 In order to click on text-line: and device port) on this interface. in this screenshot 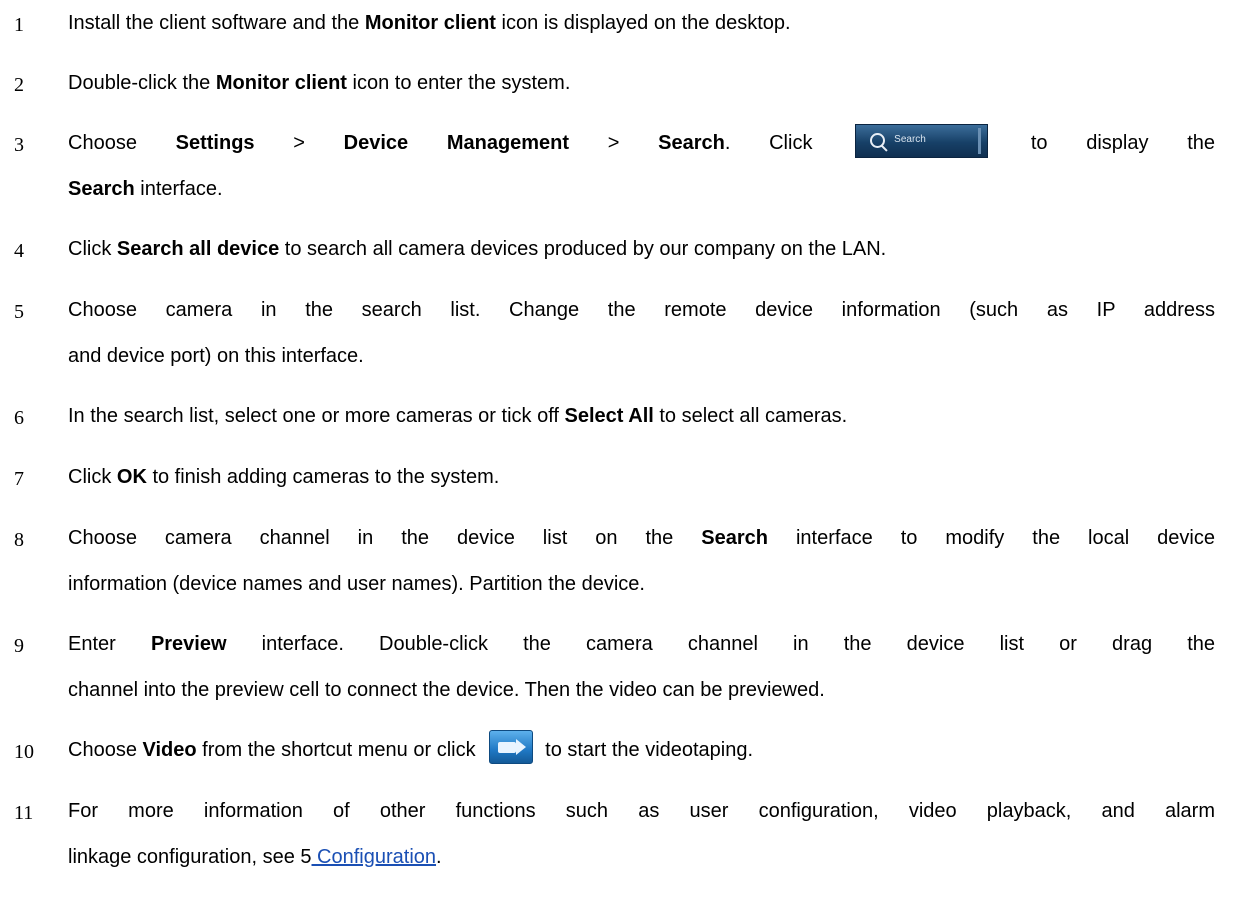, I will do `click(216, 356)`.